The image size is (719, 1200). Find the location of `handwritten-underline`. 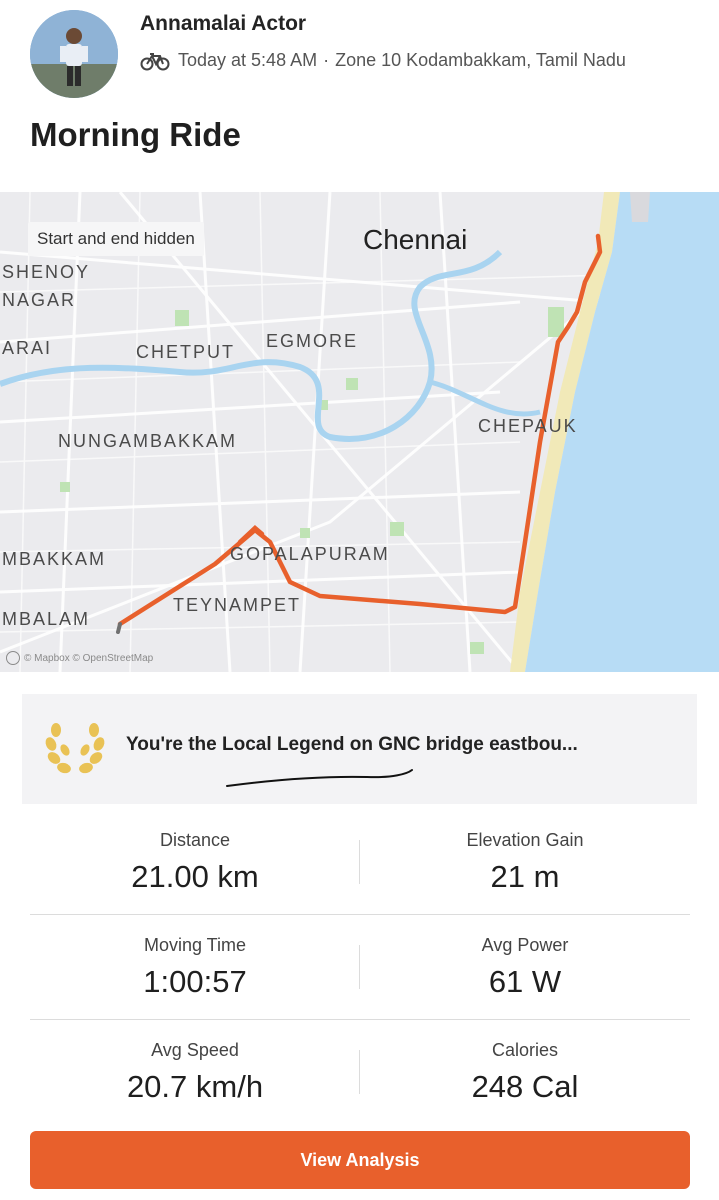

handwritten-underline is located at coordinates (319, 778).